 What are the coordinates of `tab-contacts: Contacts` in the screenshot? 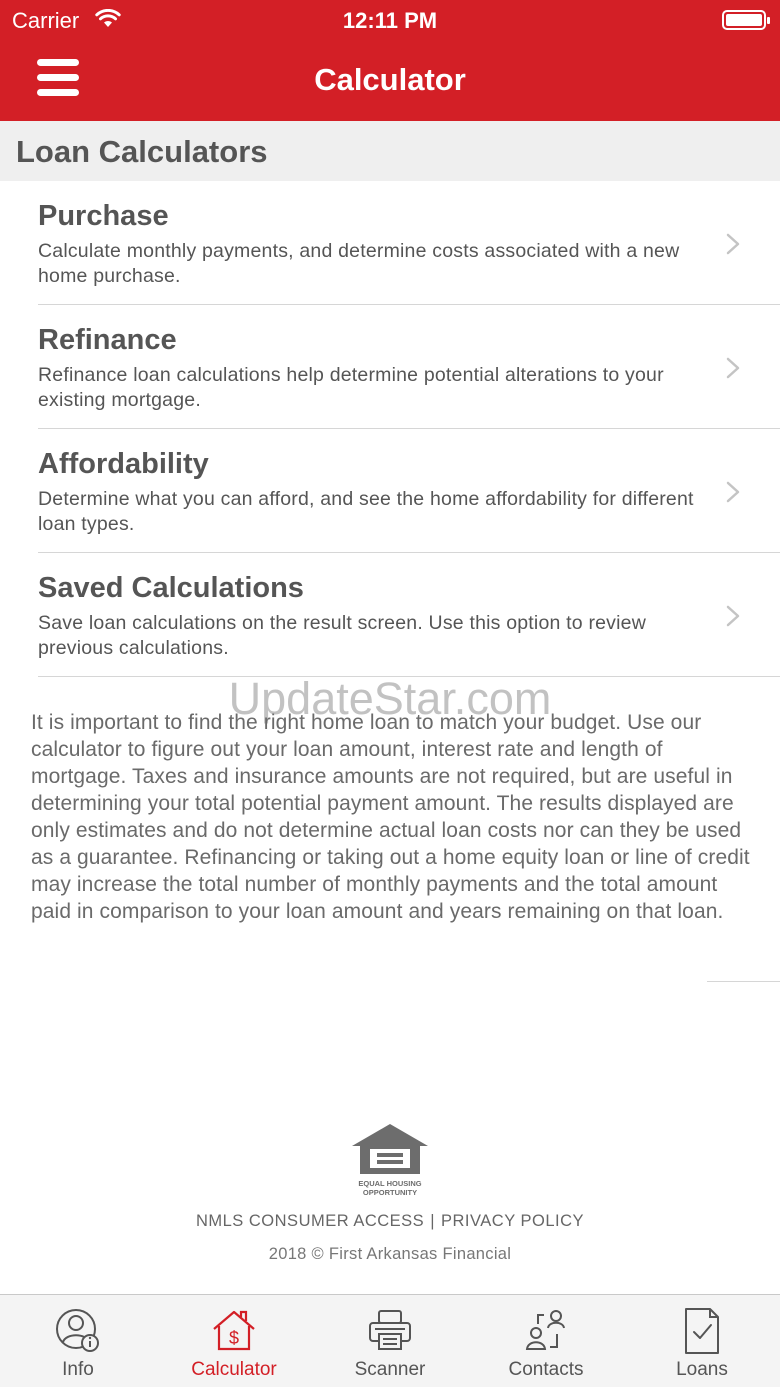 It's located at (546, 1341).